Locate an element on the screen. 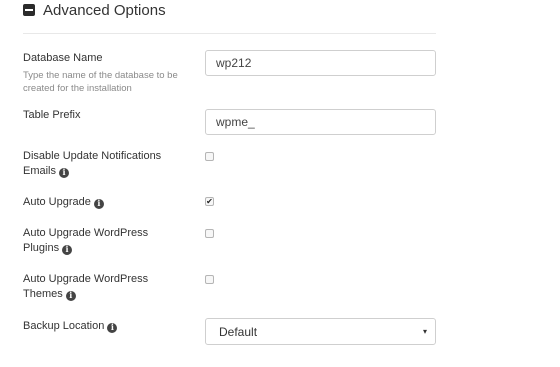  database-name-input is located at coordinates (320, 63).